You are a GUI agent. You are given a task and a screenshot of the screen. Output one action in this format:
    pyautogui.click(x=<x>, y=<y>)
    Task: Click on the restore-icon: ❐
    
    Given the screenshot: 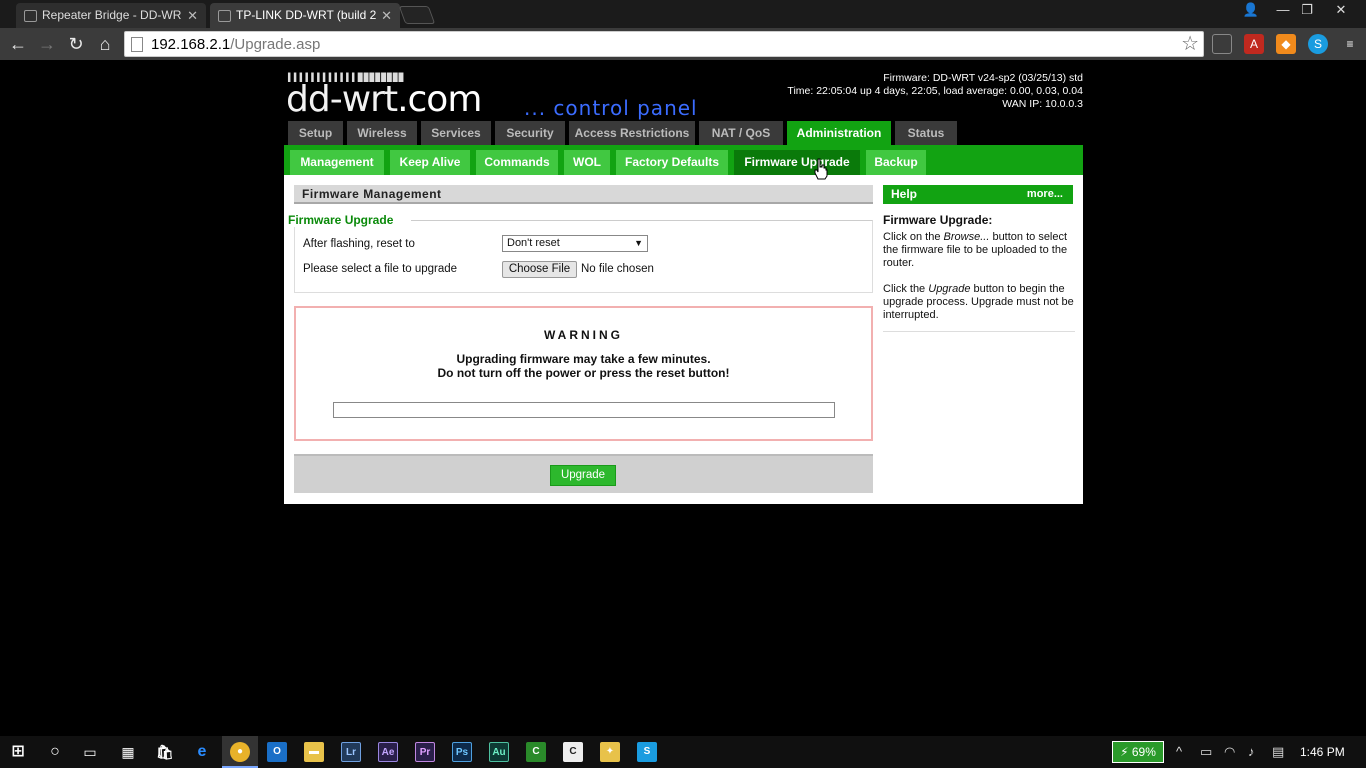 What is the action you would take?
    pyautogui.click(x=1307, y=10)
    